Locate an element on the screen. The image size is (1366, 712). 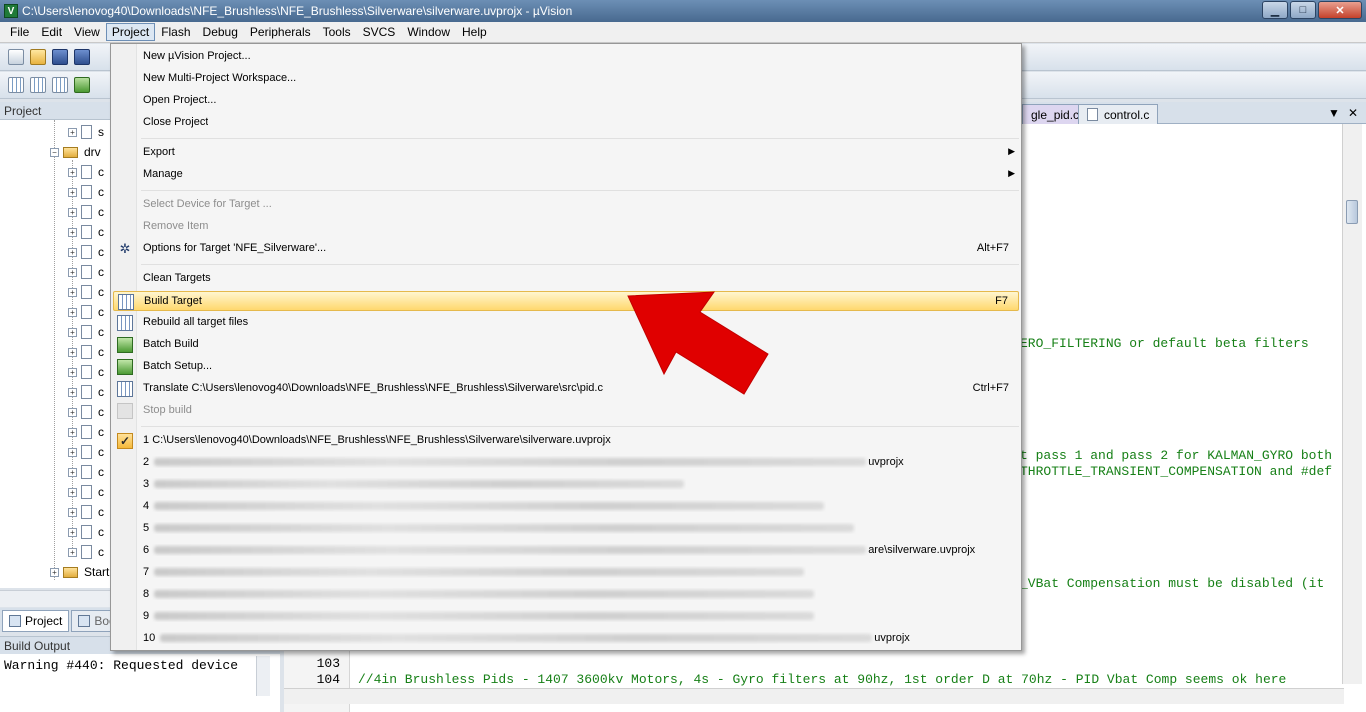
menu-flash: Flash is located at coordinates (175, 32).